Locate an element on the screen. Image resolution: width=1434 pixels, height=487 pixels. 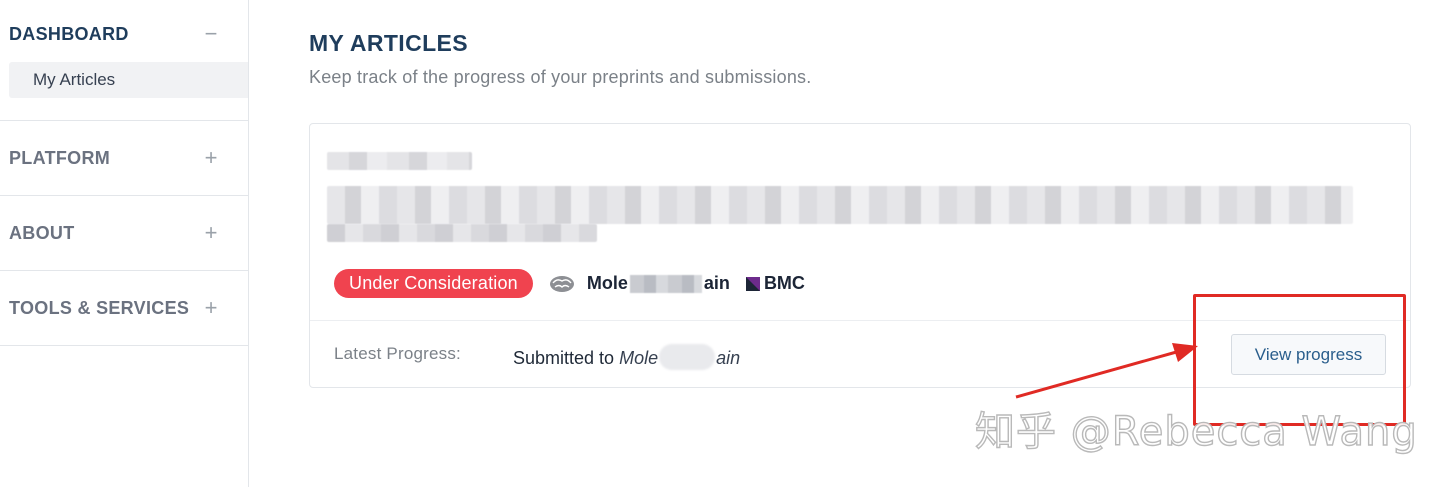
nav-header-tools-services: TOOLS & SERVICES + is located at coordinates (124, 308).